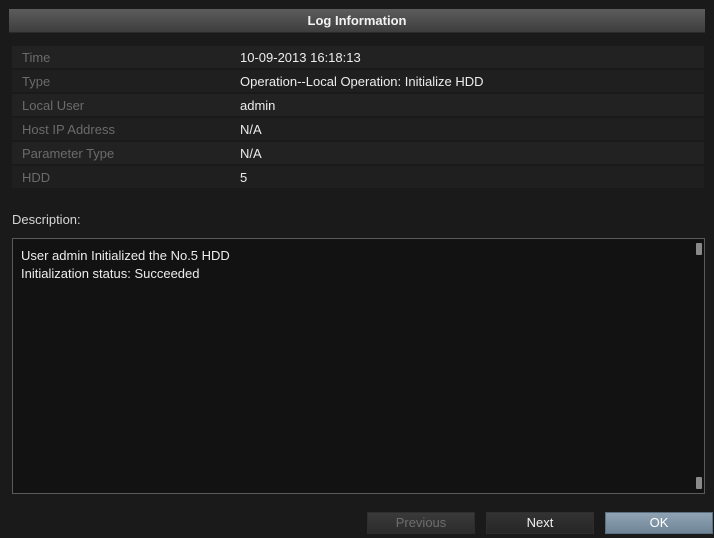 This screenshot has width=714, height=538. Describe the element at coordinates (46, 219) in the screenshot. I see `description-label: Description:` at that location.